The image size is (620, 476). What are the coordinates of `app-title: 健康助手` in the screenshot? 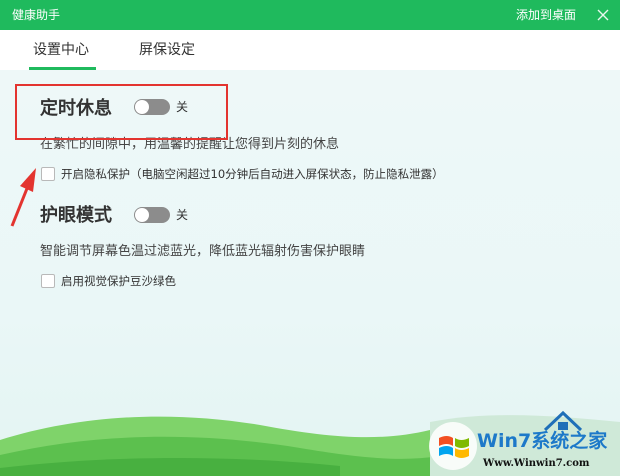 It's located at (36, 15).